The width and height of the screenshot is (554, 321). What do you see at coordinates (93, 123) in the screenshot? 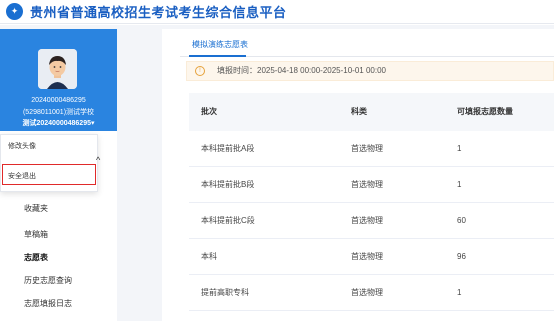
I see `chevron-down-icon: ▾` at bounding box center [93, 123].